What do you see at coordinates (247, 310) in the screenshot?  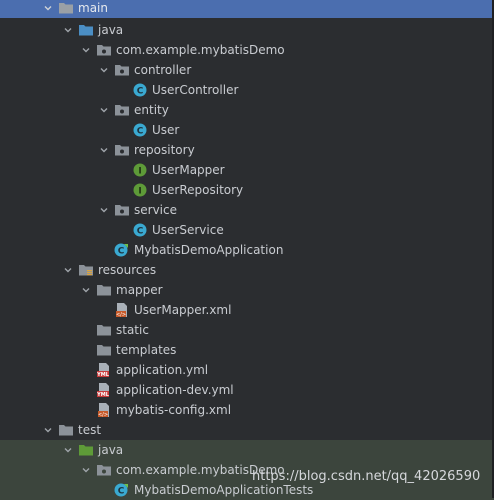 I see `tree-node-user-mapper-xml: </> UserMapper.xml` at bounding box center [247, 310].